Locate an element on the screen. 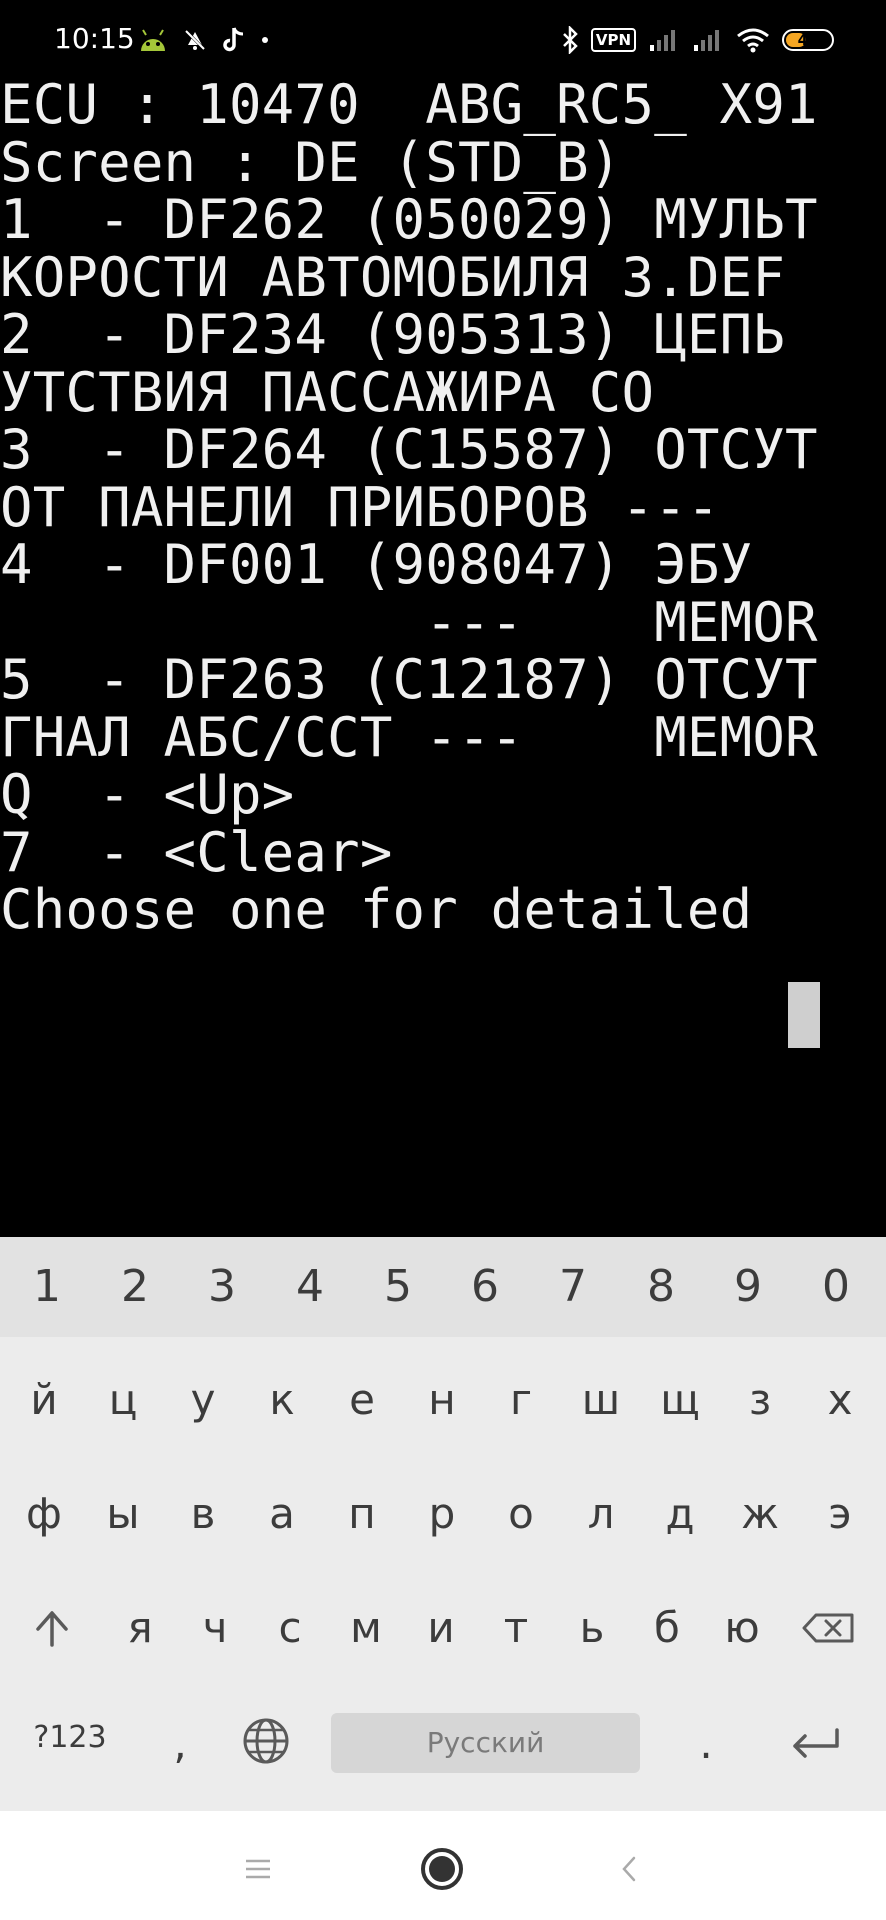  key-letter: и is located at coordinates (441, 1628).